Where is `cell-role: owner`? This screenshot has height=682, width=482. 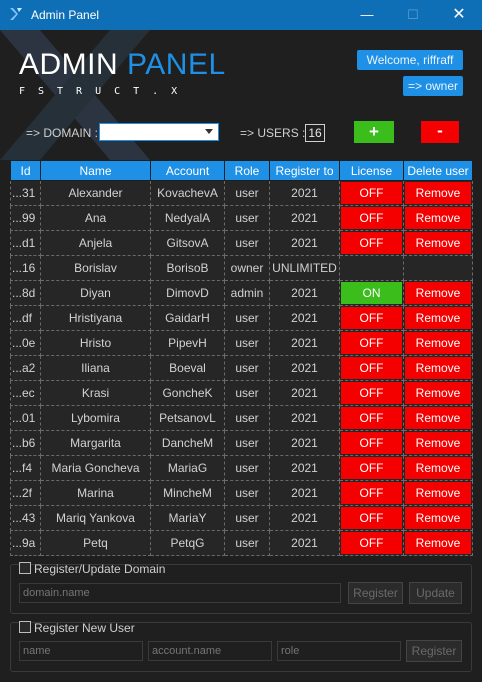 cell-role: owner is located at coordinates (247, 268).